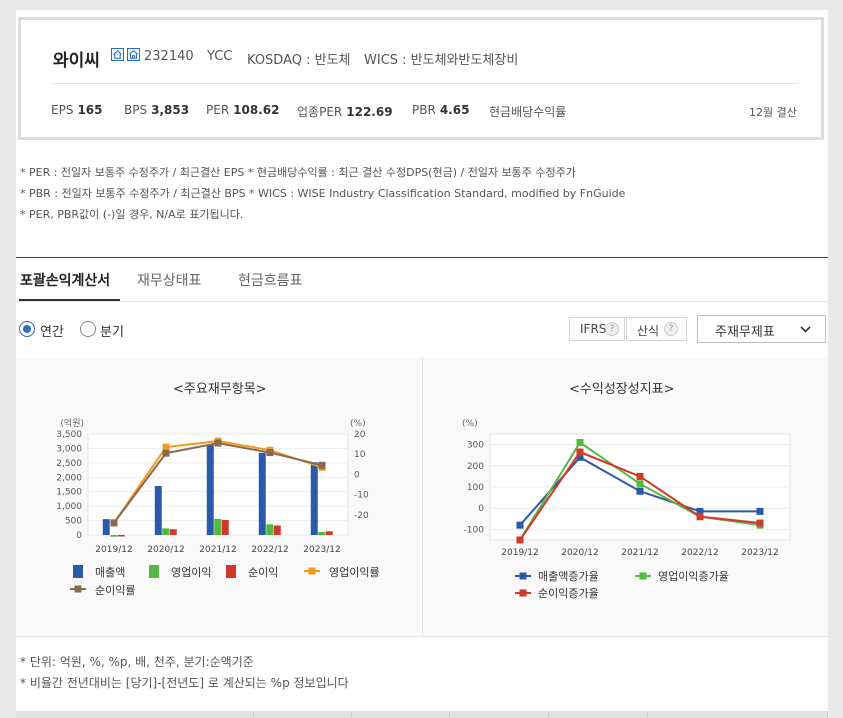 The height and width of the screenshot is (718, 843). Describe the element at coordinates (470, 424) in the screenshot. I see `y-axis-label: (%)` at that location.